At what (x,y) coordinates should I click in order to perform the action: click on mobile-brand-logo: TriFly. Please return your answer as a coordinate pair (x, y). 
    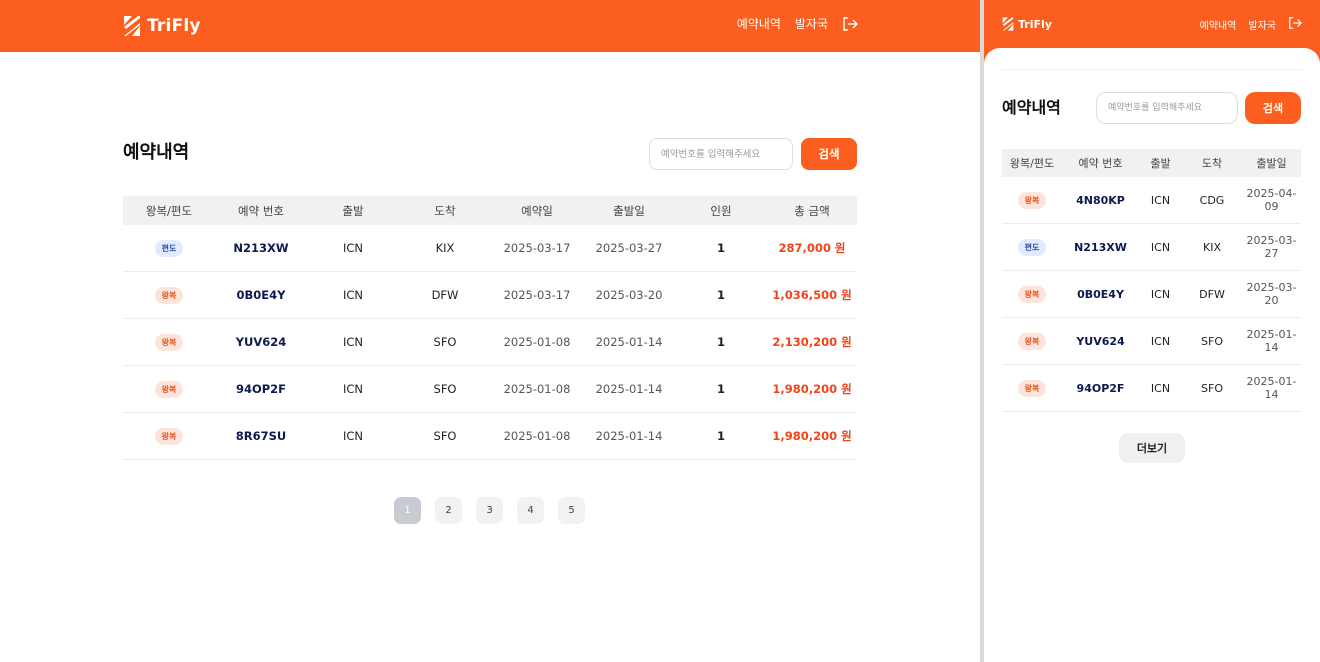
    Looking at the image, I should click on (1027, 24).